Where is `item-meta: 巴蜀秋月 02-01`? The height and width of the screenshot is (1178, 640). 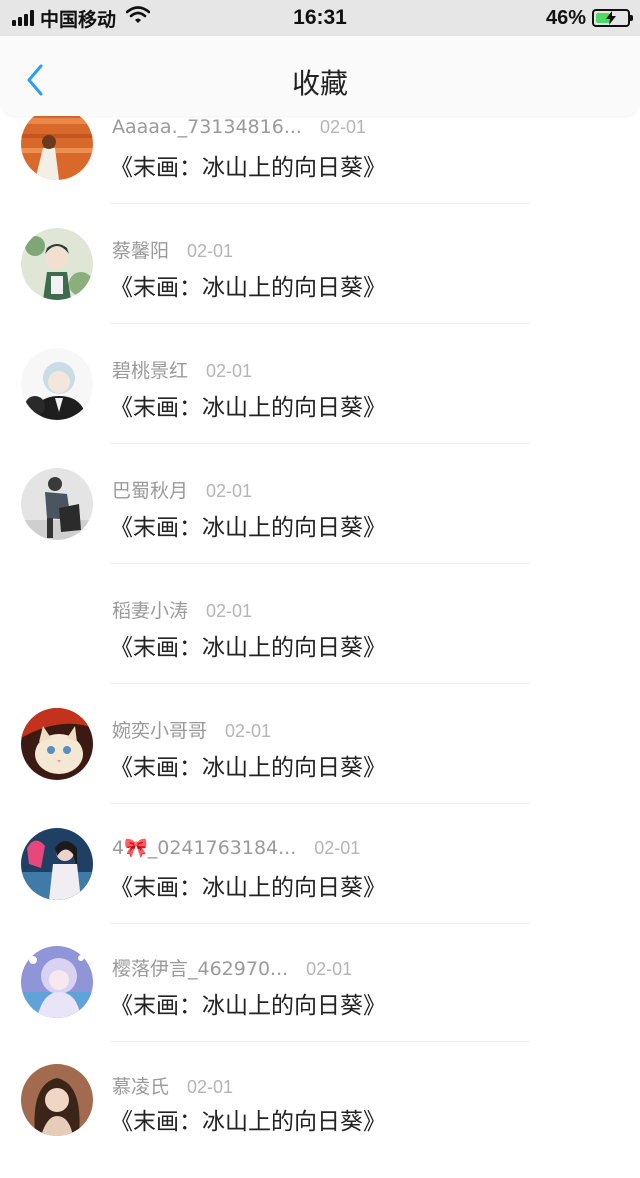
item-meta: 巴蜀秋月 02-01 is located at coordinates (182, 489).